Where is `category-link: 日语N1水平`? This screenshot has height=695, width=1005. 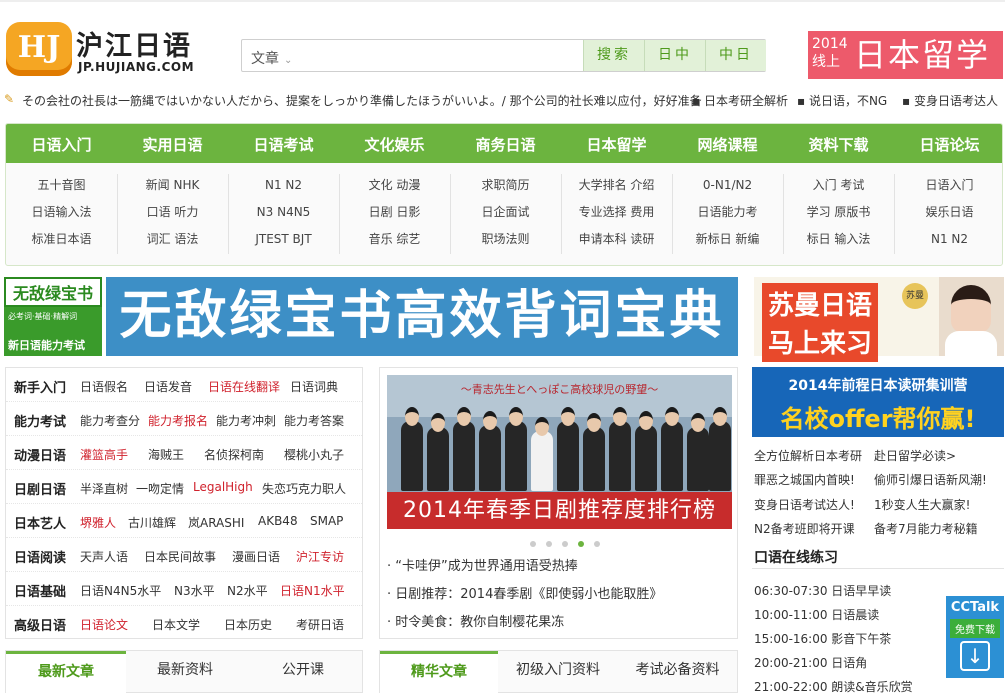 category-link: 日语N1水平 is located at coordinates (312, 590).